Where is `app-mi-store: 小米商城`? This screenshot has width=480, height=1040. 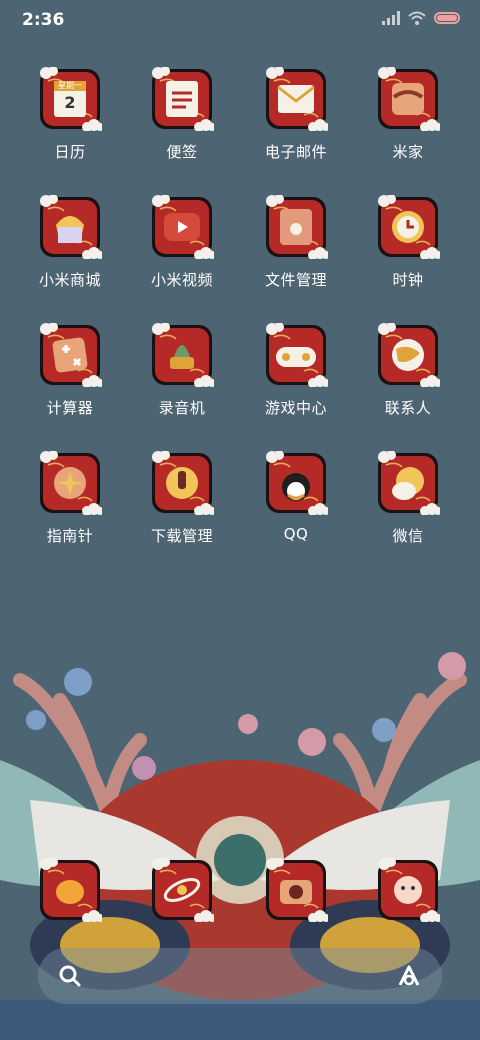 app-mi-store: 小米商城 is located at coordinates (70, 253).